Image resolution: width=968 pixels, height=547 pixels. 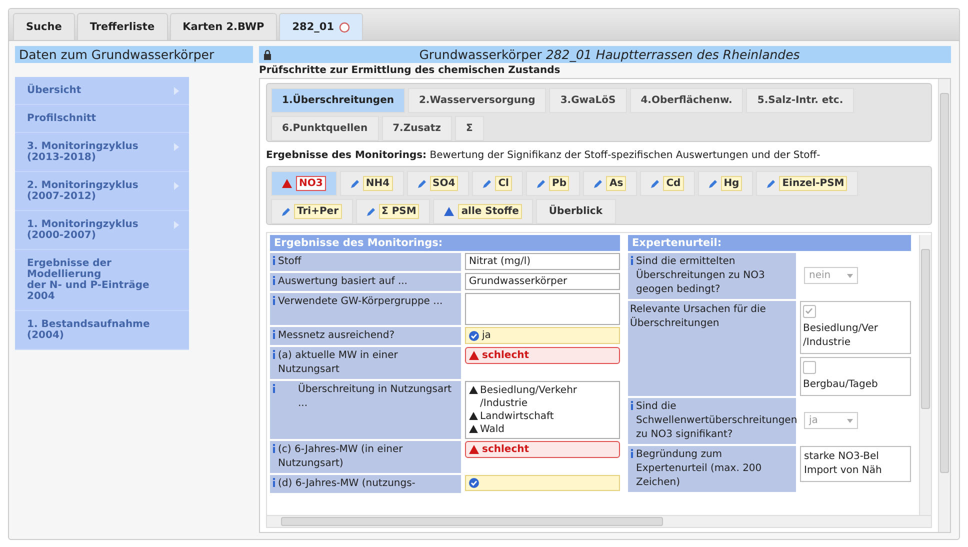 What do you see at coordinates (609, 54) in the screenshot?
I see `panel-title: Grundwasserkörper 282_01 Hauptterrassen des Rheinlandes` at bounding box center [609, 54].